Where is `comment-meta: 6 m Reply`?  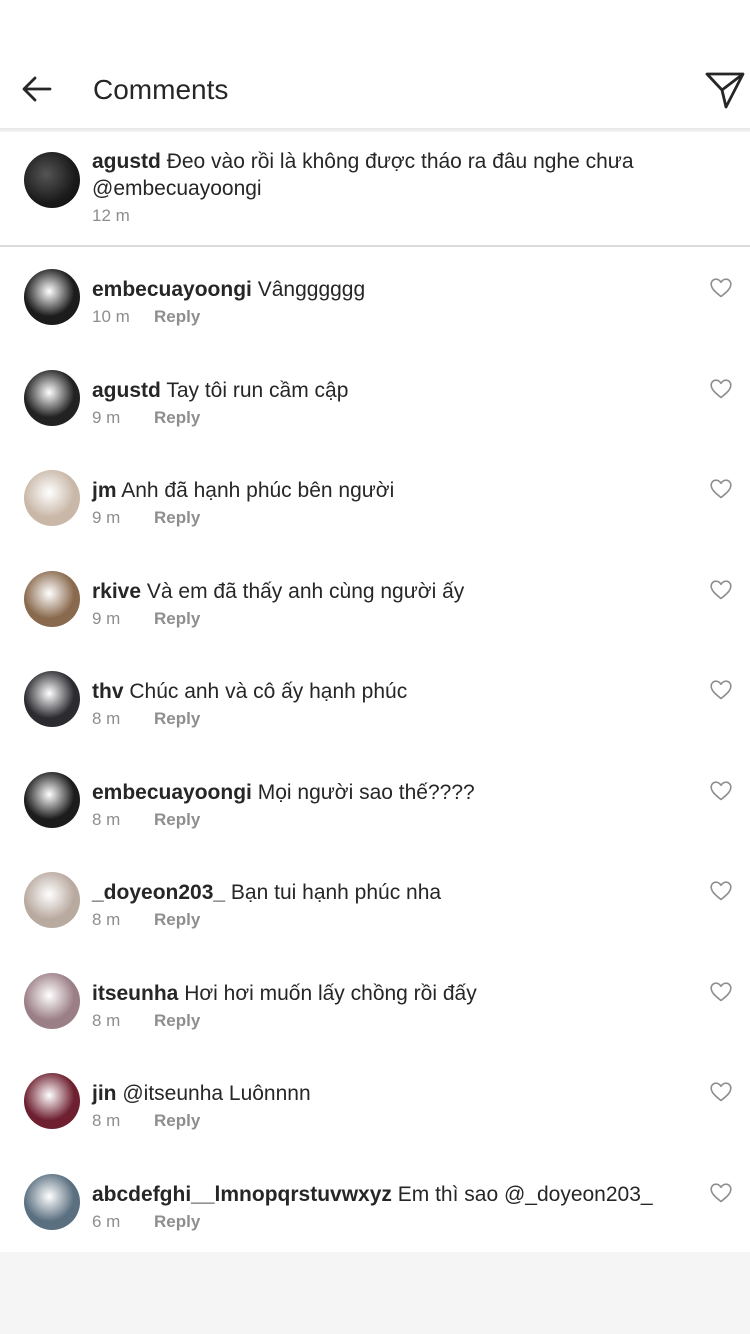 comment-meta: 6 m Reply is located at coordinates (146, 1222).